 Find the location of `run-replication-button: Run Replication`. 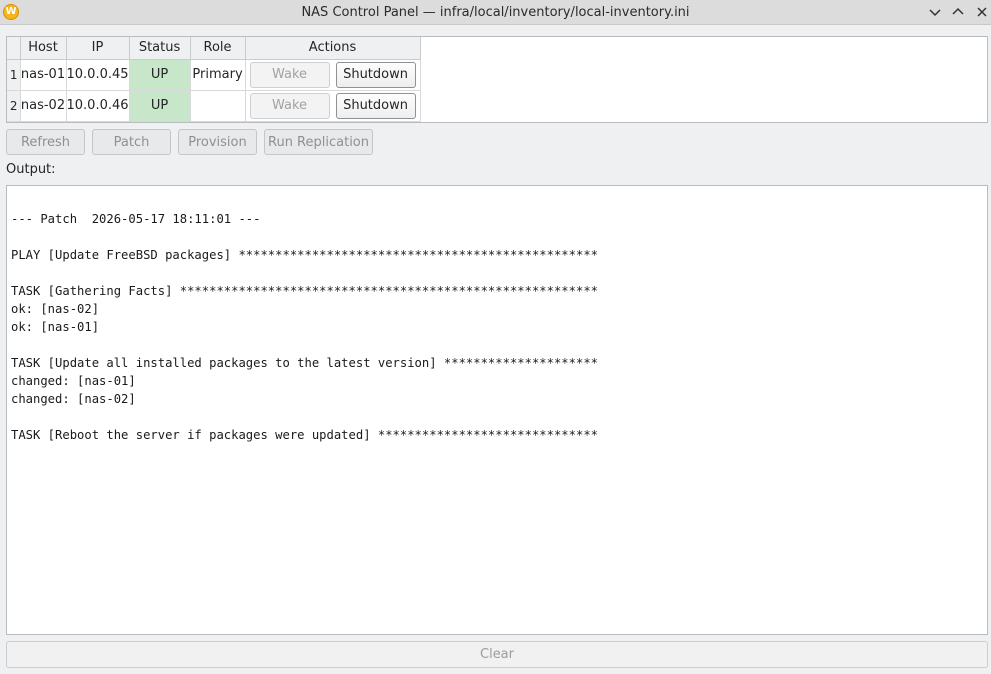

run-replication-button: Run Replication is located at coordinates (318, 142).